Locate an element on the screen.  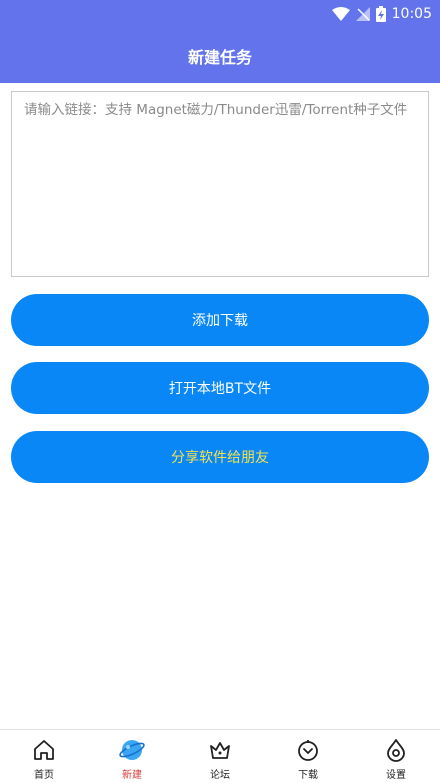
tab-label: 首页 is located at coordinates (44, 775).